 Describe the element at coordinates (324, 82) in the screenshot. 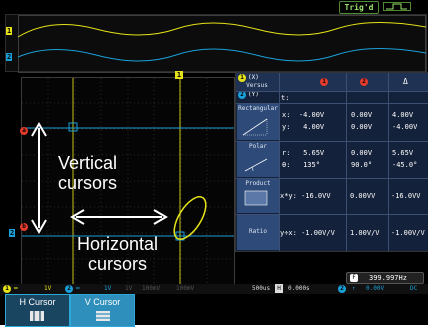

I see `col-cursor1-badge: 1` at that location.